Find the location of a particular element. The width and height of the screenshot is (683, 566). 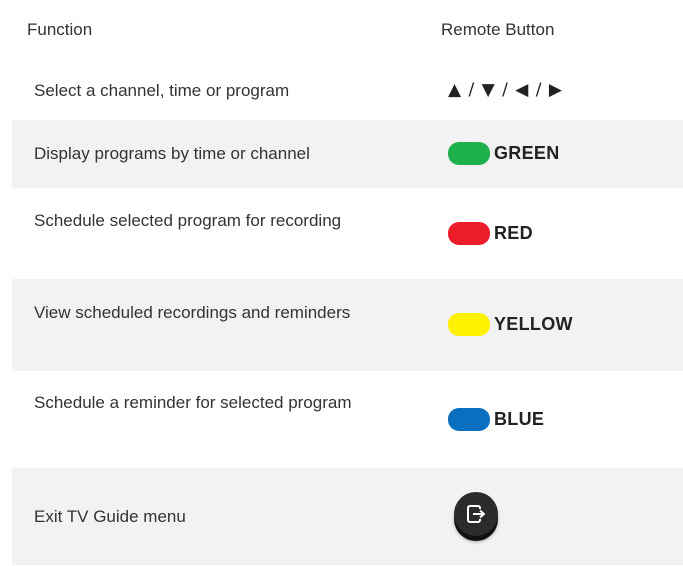

exit-icon is located at coordinates (476, 514).